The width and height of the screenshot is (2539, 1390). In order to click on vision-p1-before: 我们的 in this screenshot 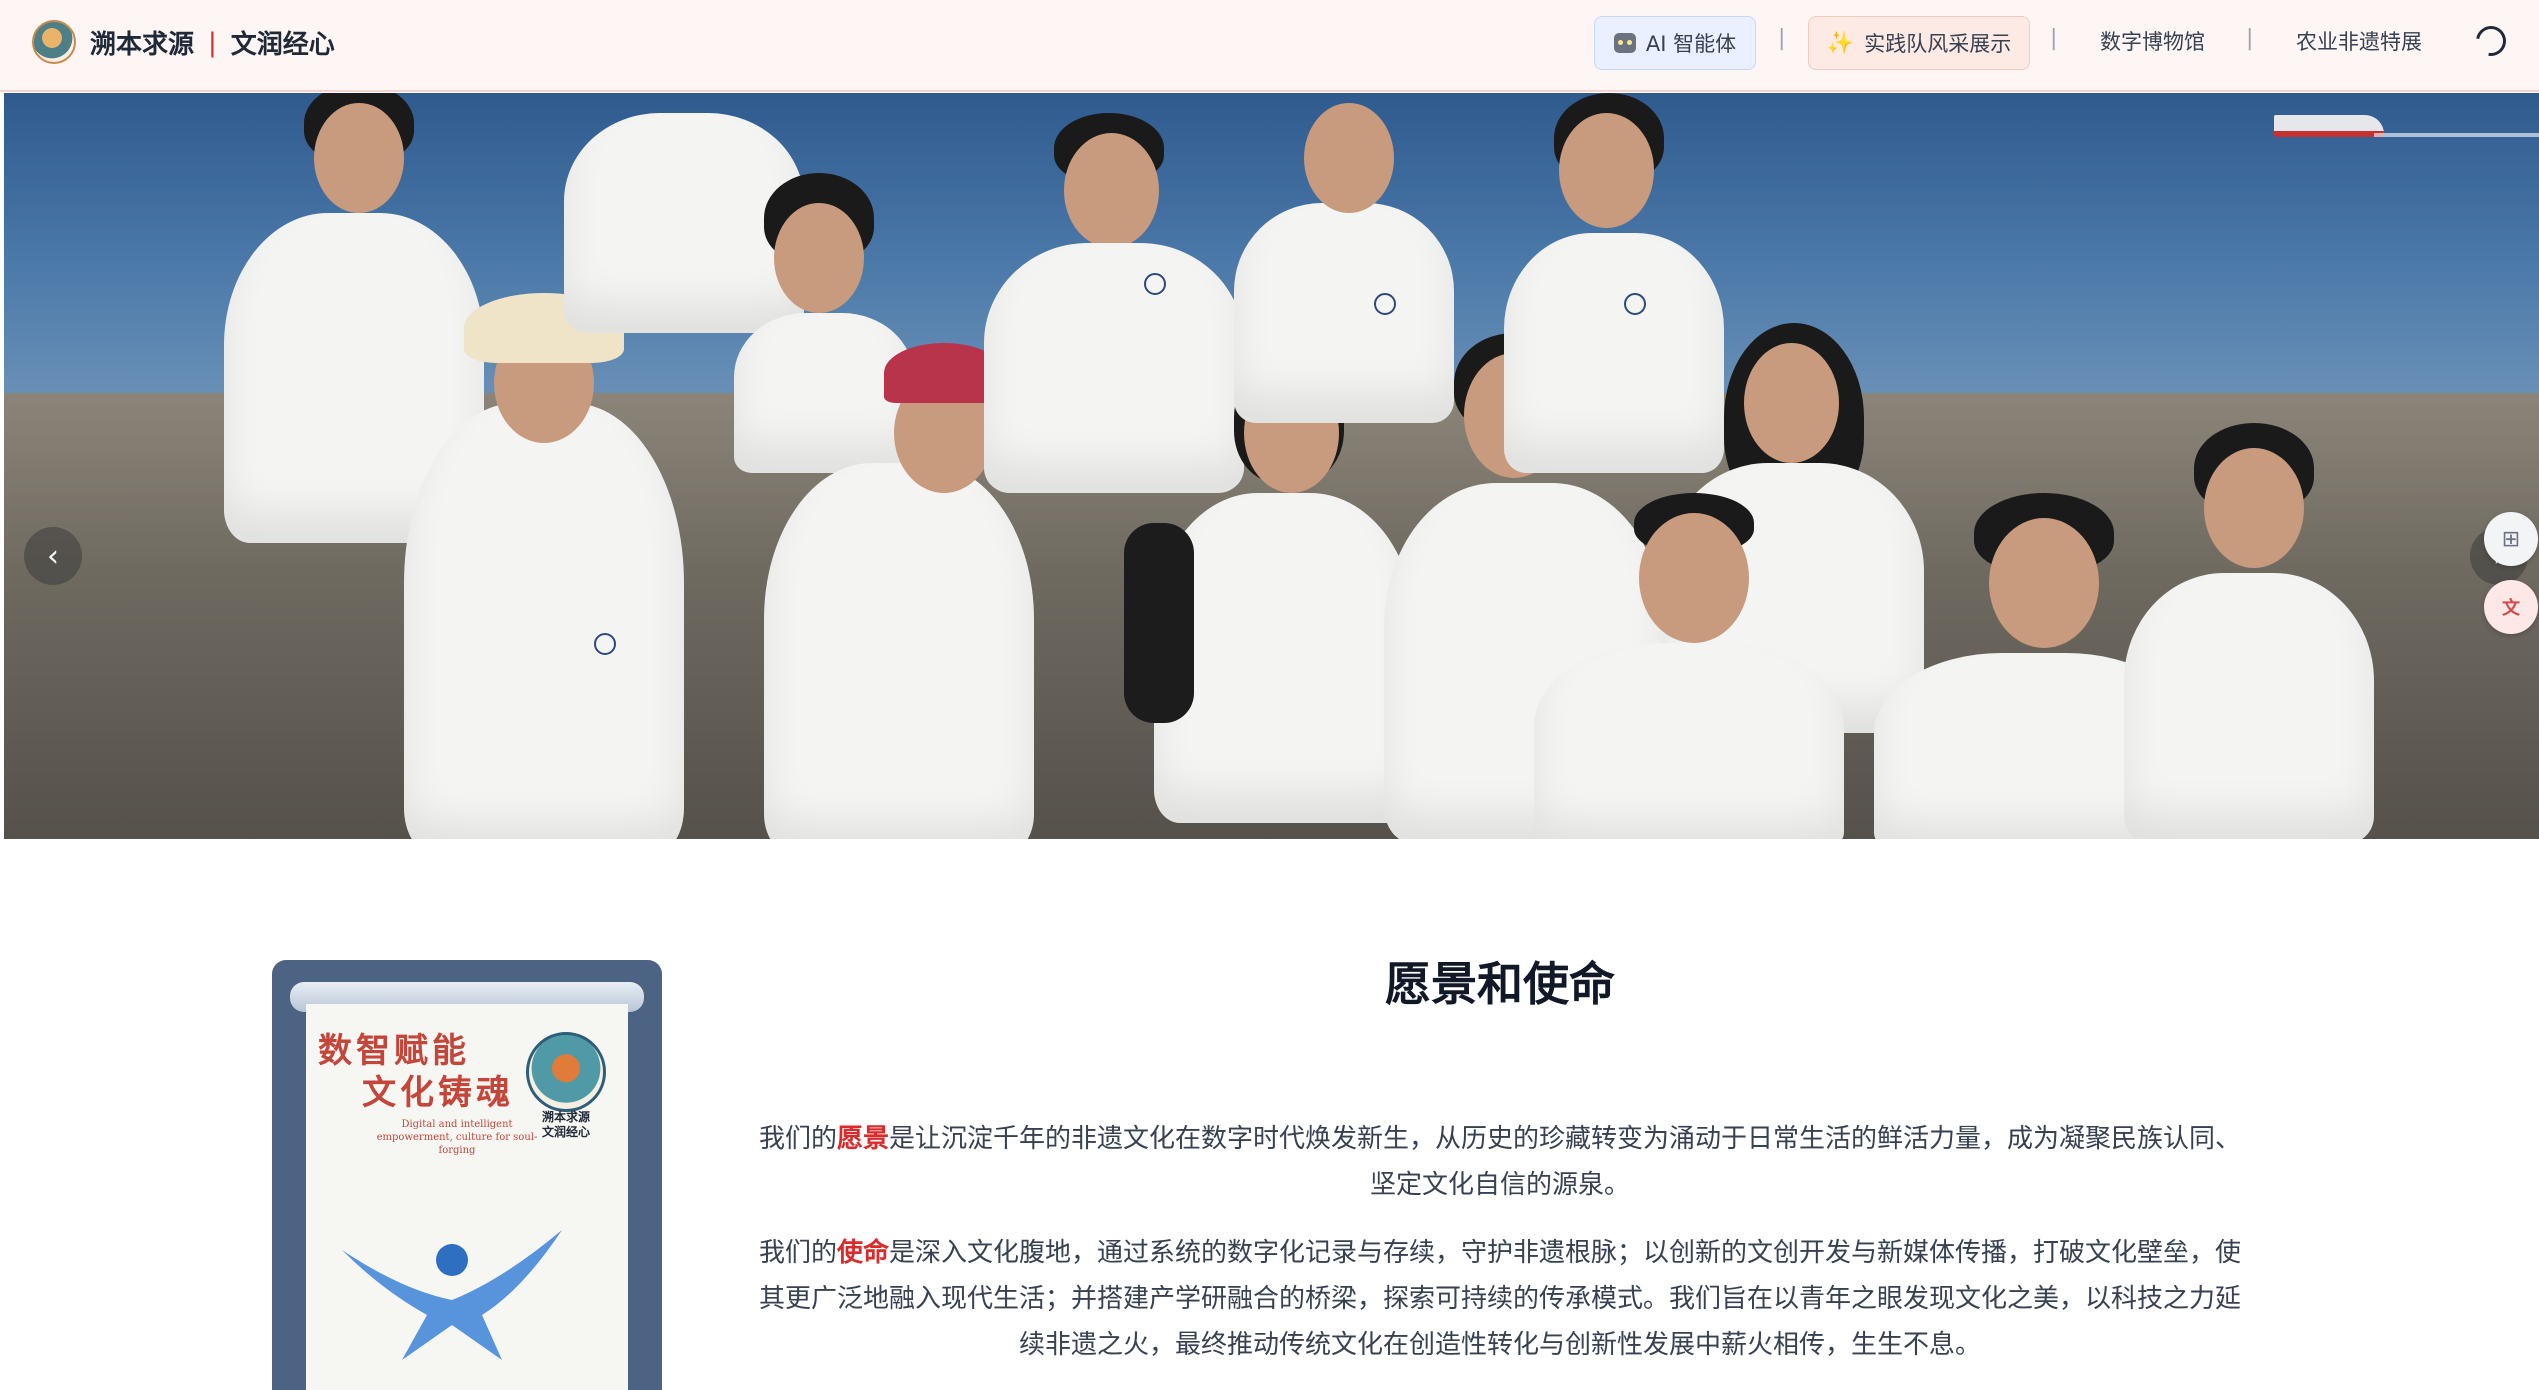, I will do `click(797, 1139)`.